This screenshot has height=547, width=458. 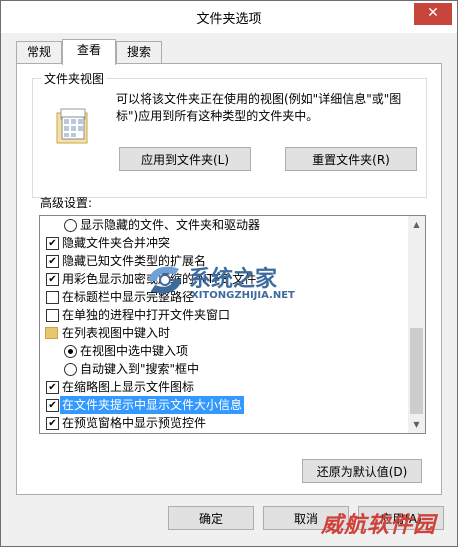 I want to click on list-item-label: 自动键入到"搜索"框中, so click(x=140, y=369).